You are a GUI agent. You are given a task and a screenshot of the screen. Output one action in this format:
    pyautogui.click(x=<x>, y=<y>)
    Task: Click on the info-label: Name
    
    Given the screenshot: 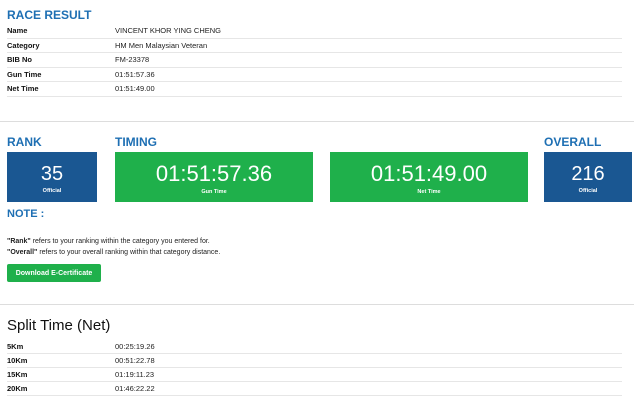 What is the action you would take?
    pyautogui.click(x=17, y=31)
    